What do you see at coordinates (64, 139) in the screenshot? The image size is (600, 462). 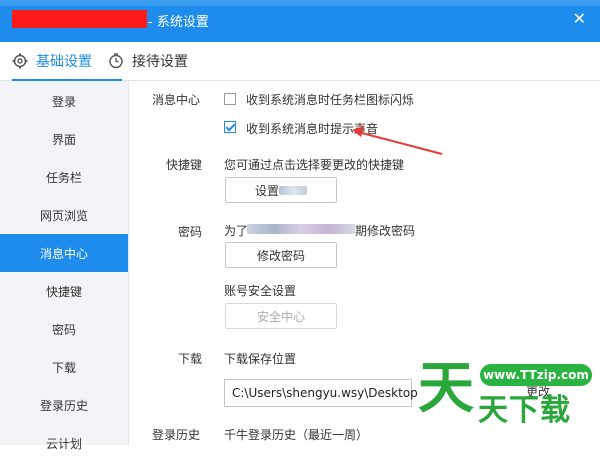 I see `sidebar-item-interface: 界面` at bounding box center [64, 139].